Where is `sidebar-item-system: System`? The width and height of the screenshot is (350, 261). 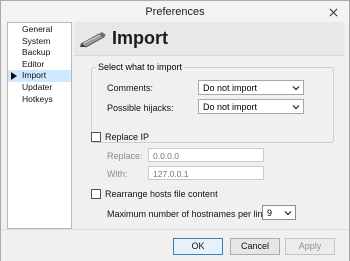 sidebar-item-system: System is located at coordinates (39, 42).